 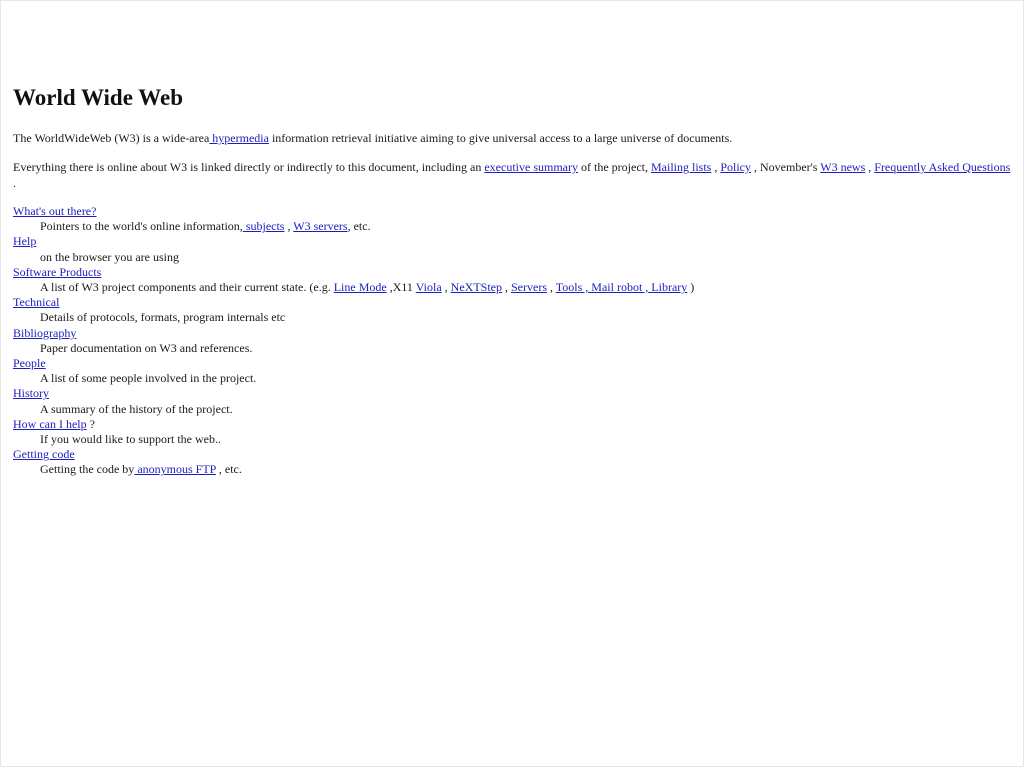 I want to click on whats-out-there-desc-after: , etc., so click(x=359, y=226).